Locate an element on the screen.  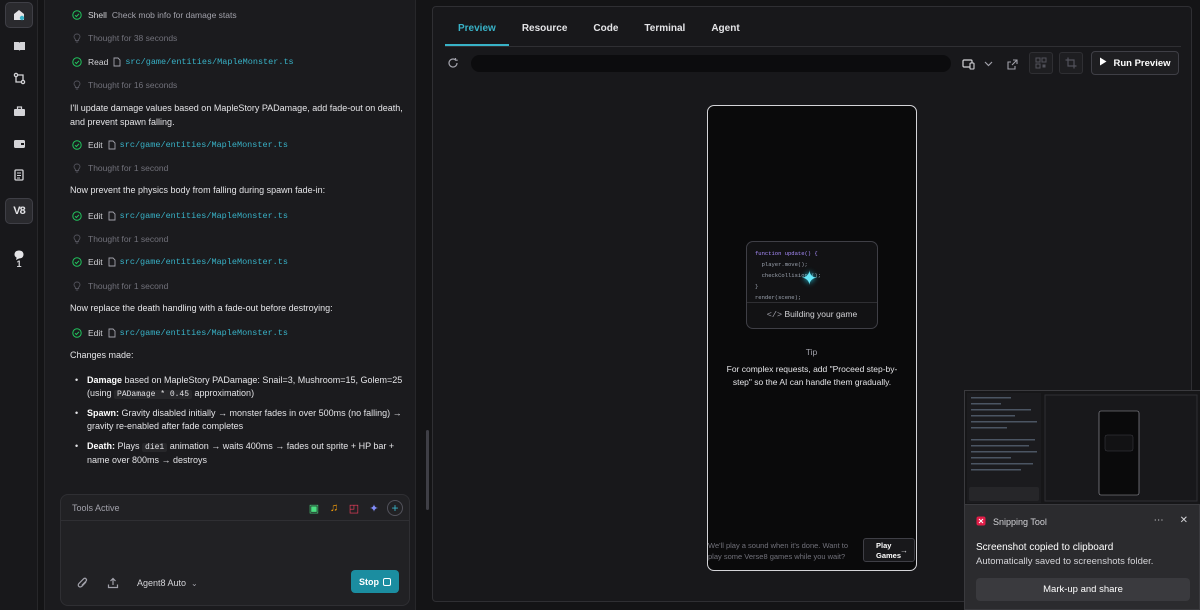
markup-share-button: Mark-up and share is located at coordinates (1083, 589).